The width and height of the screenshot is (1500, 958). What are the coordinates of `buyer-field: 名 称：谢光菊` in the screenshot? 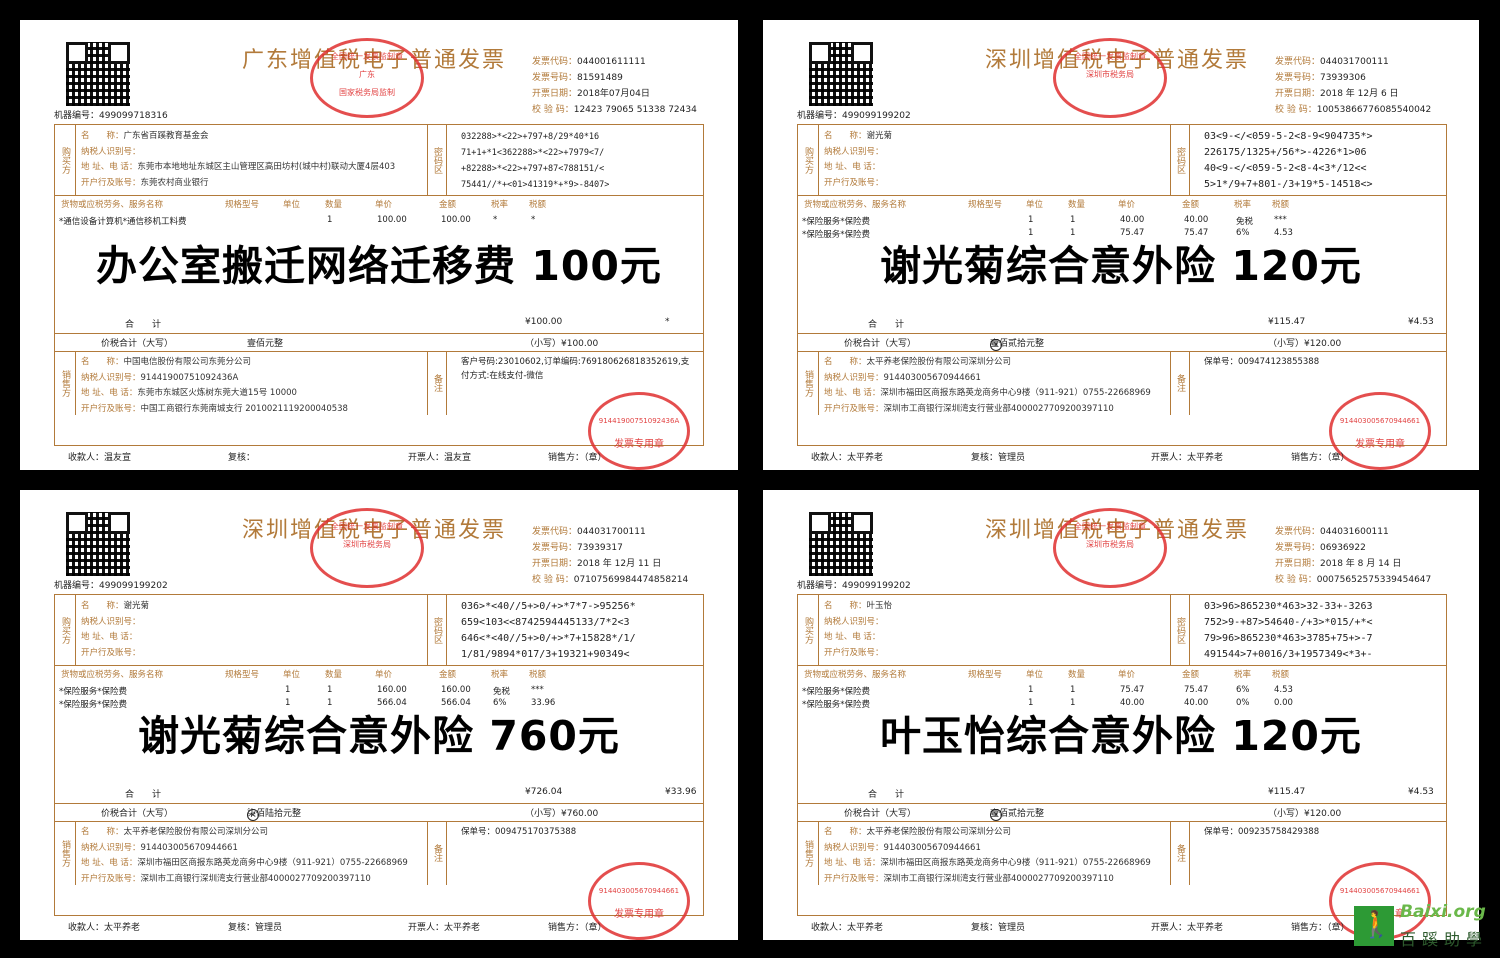 It's located at (115, 607).